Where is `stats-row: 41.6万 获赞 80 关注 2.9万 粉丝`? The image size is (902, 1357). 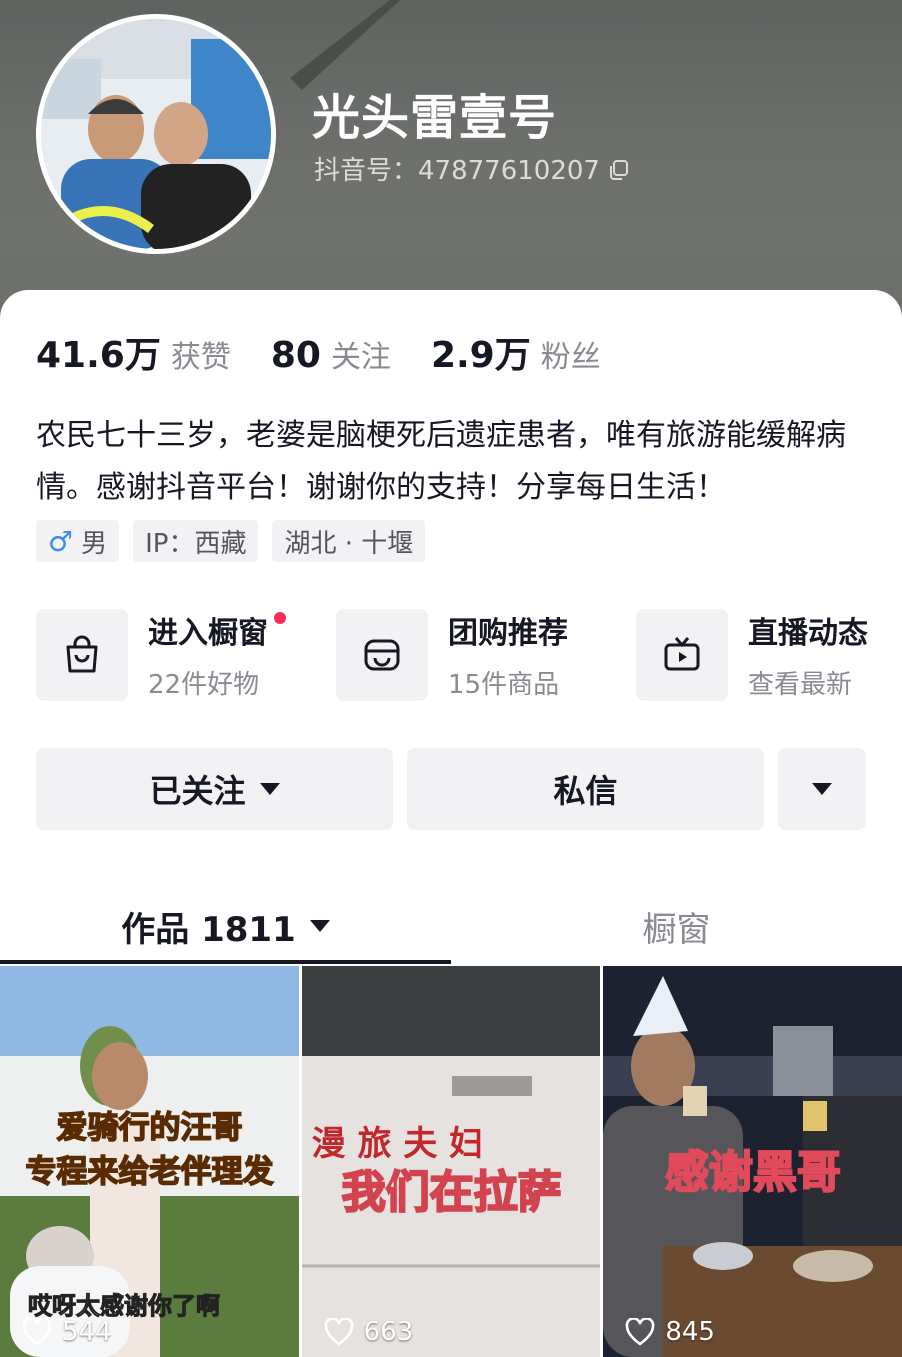
stats-row: 41.6万 获赞 80 关注 2.9万 粉丝 is located at coordinates (338, 352).